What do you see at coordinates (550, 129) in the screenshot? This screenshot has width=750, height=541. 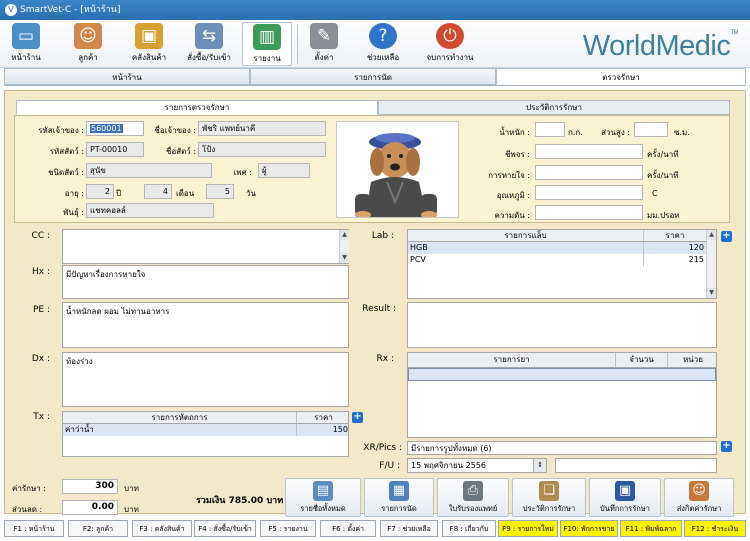 I see `weight-field` at bounding box center [550, 129].